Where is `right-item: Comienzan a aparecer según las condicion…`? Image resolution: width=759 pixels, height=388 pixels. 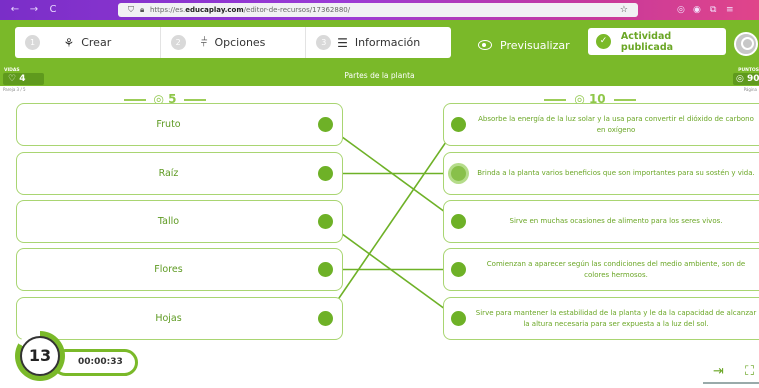
right-item: Comienzan a aparecer según las condicion… is located at coordinates (601, 269).